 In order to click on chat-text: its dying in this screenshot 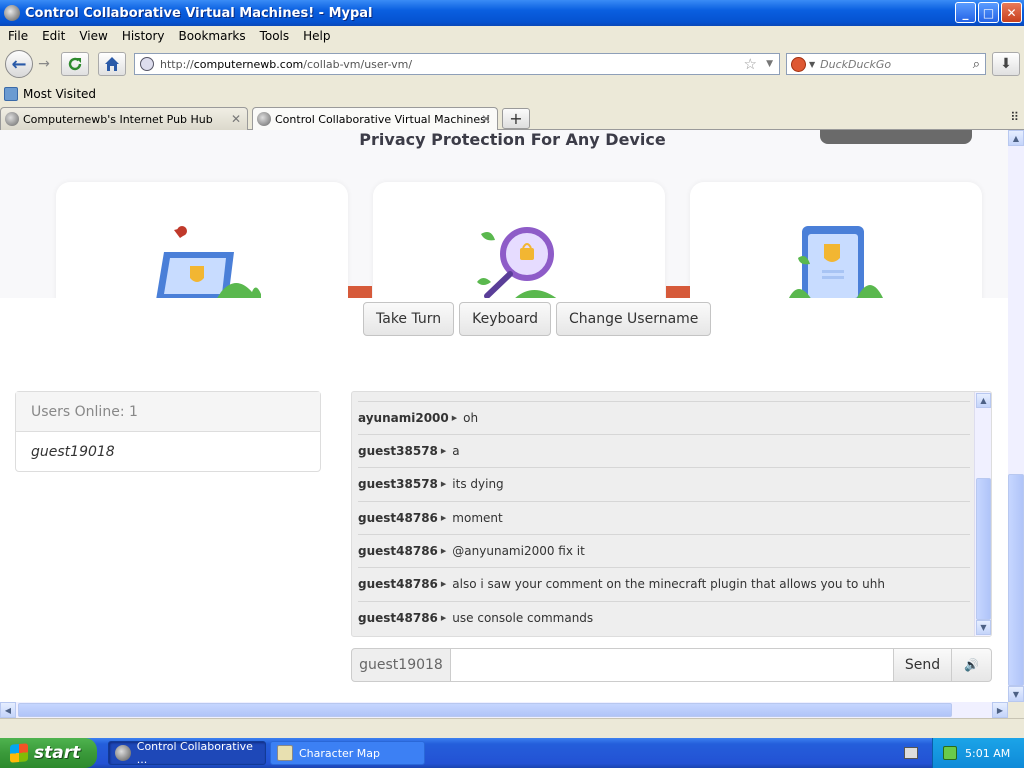, I will do `click(478, 484)`.